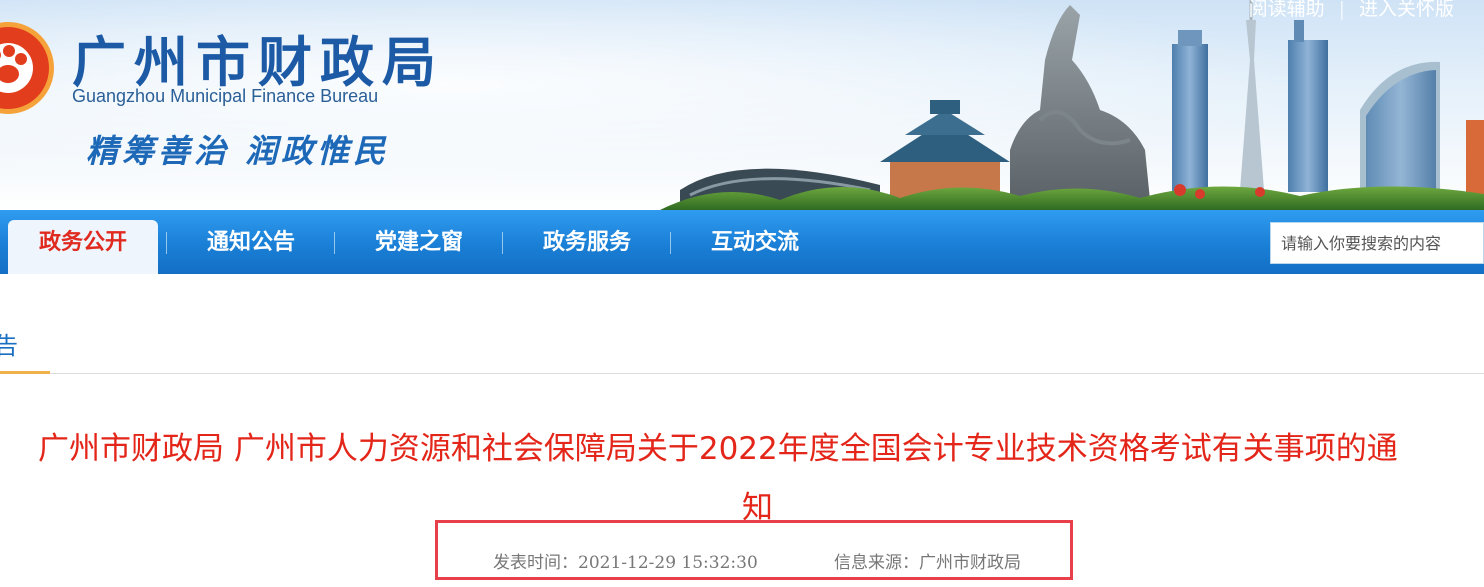 This screenshot has width=1484, height=587. I want to click on nav-item-services: 政务服务, so click(587, 247).